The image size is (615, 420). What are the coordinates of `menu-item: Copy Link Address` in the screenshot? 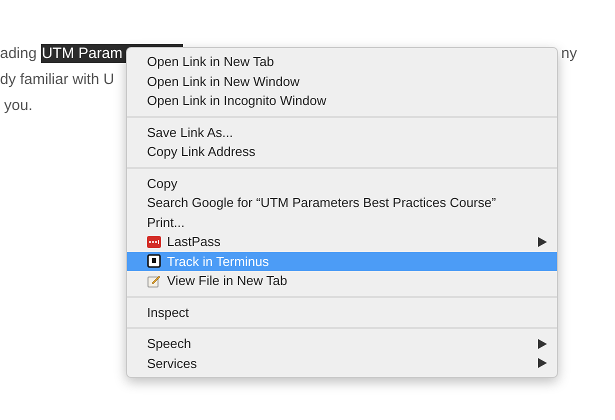 It's located at (342, 152).